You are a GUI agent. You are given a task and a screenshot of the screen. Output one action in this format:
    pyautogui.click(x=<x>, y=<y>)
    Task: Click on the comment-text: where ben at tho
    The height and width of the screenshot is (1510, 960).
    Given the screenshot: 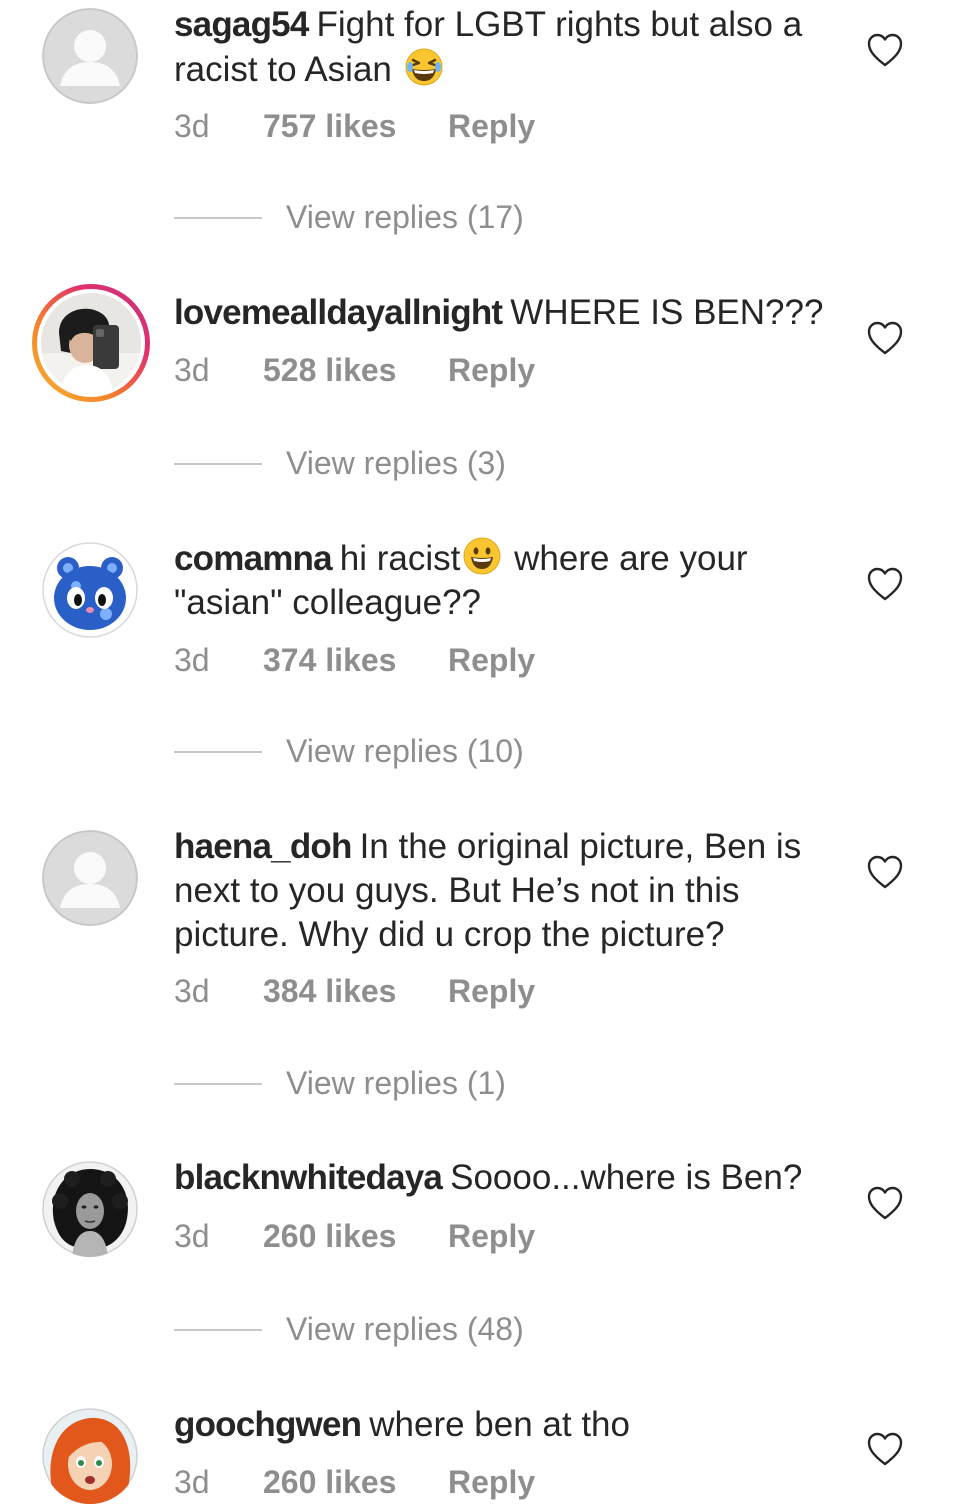 What is the action you would take?
    pyautogui.click(x=499, y=1424)
    